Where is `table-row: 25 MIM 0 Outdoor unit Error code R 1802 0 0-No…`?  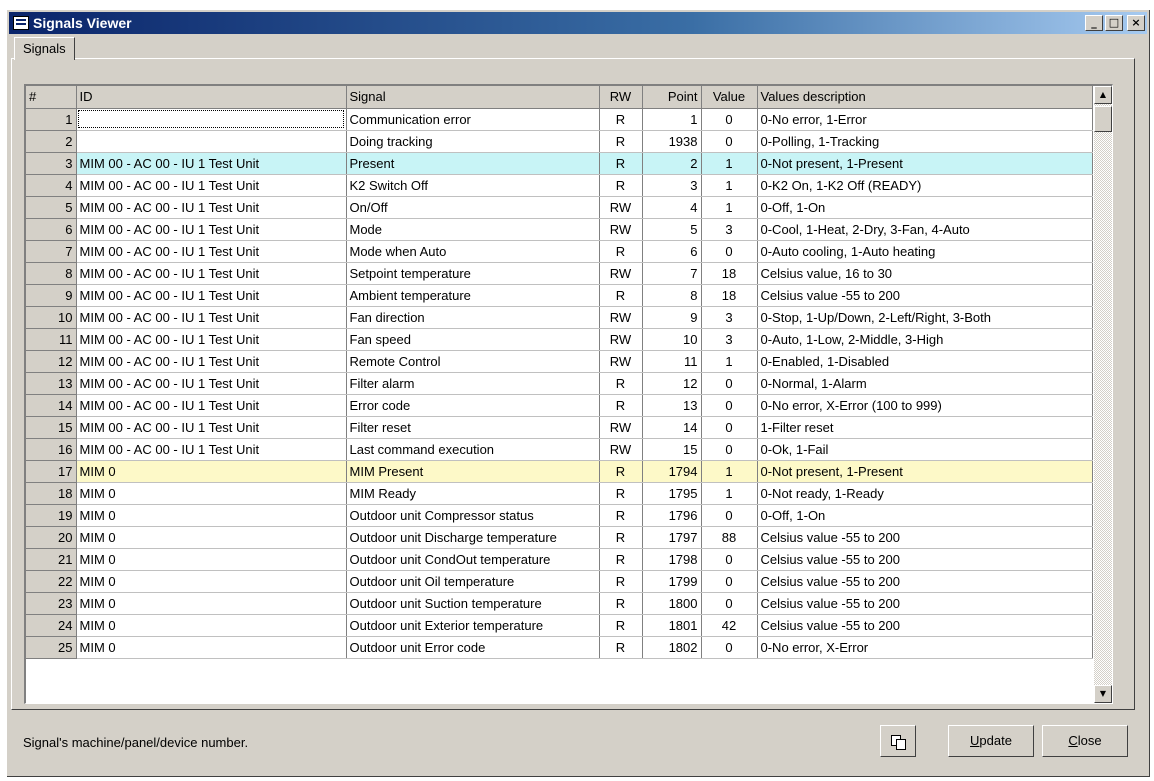
table-row: 25 MIM 0 Outdoor unit Error code R 1802 0 0-No… is located at coordinates (559, 647).